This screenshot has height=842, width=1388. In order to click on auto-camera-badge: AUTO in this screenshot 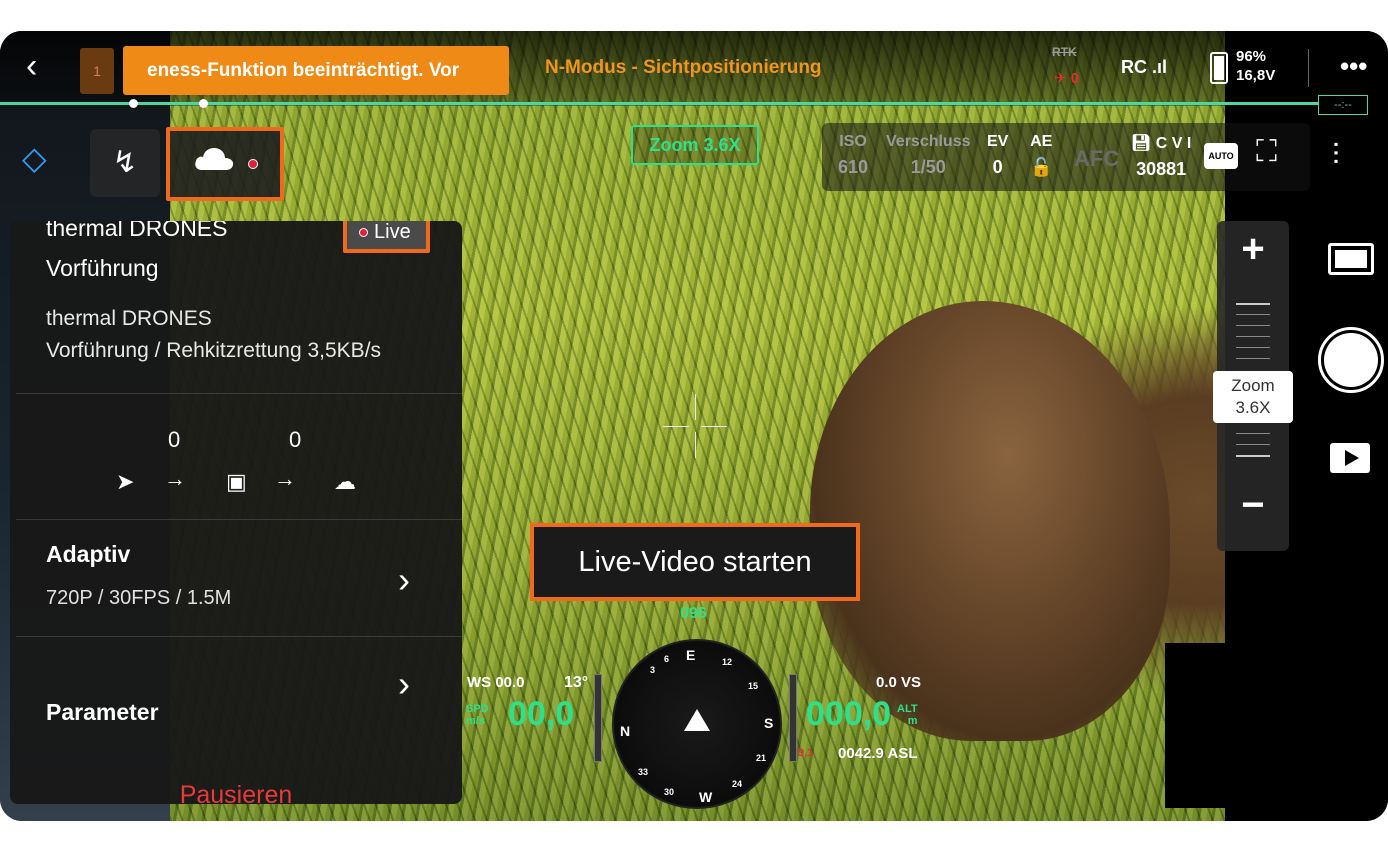, I will do `click(1221, 156)`.